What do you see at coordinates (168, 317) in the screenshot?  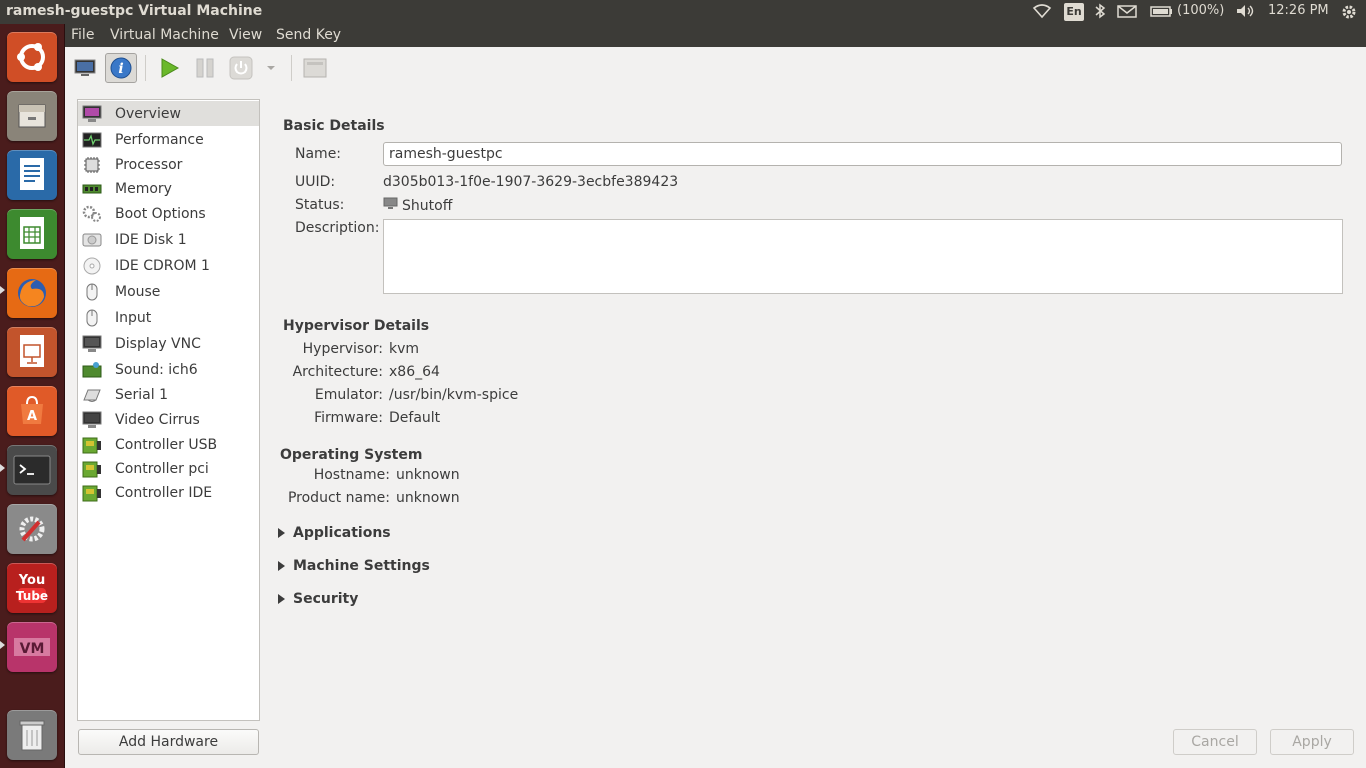 I see `hardware-item-input: Input` at bounding box center [168, 317].